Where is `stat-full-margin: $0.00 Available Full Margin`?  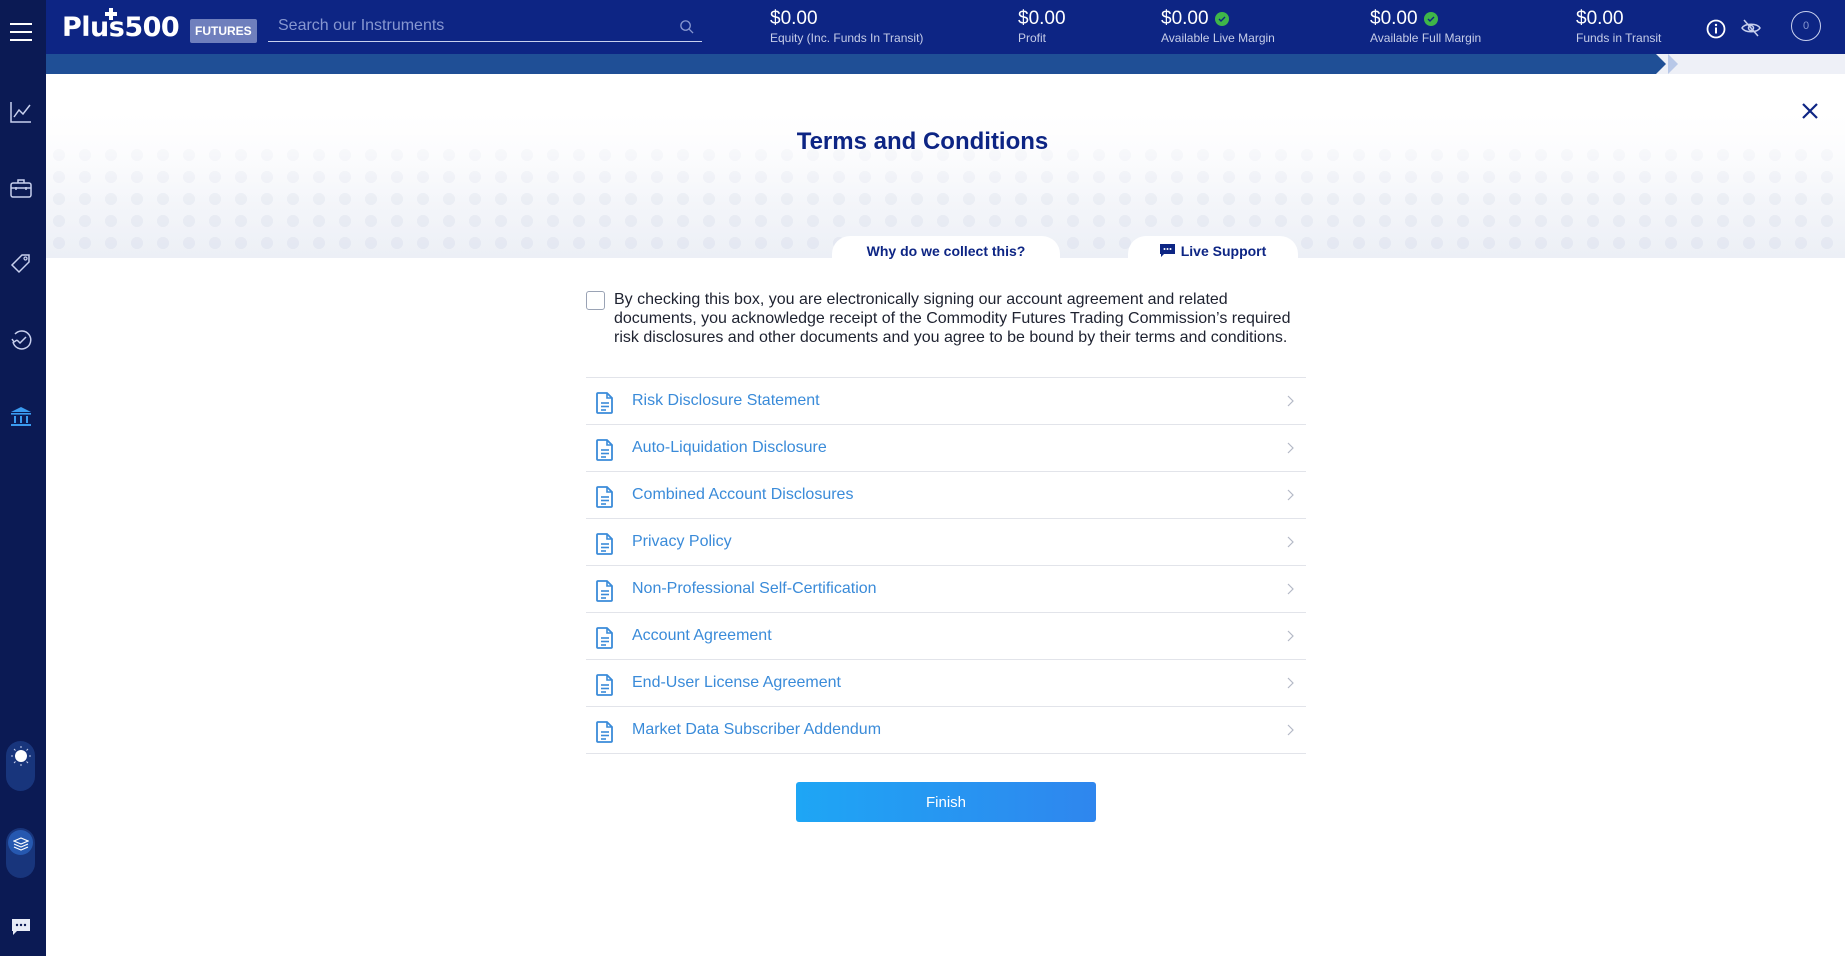 stat-full-margin: $0.00 Available Full Margin is located at coordinates (1426, 27).